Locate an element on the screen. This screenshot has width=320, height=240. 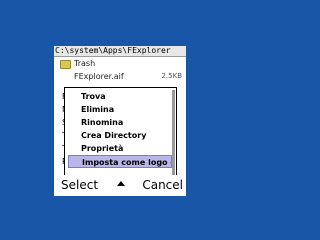
select-softkey: Select is located at coordinates (79, 185).